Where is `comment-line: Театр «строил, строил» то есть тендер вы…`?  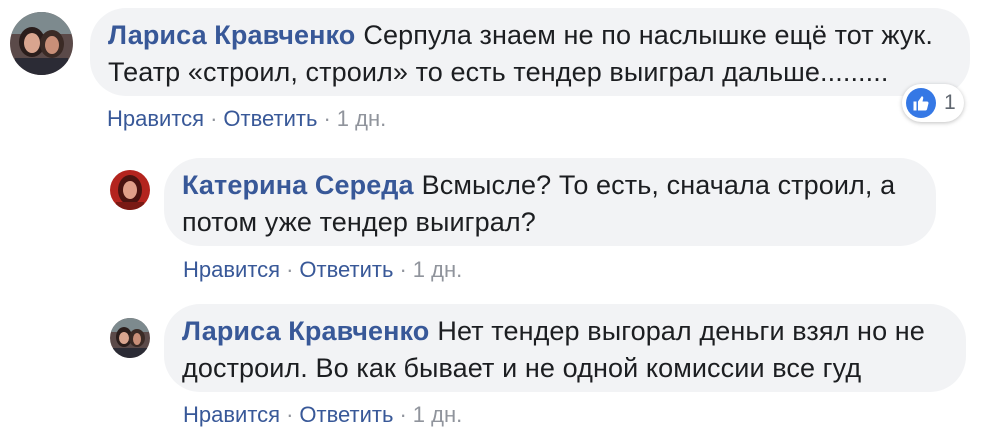 comment-line: Театр «строил, строил» то есть тендер вы… is located at coordinates (498, 72).